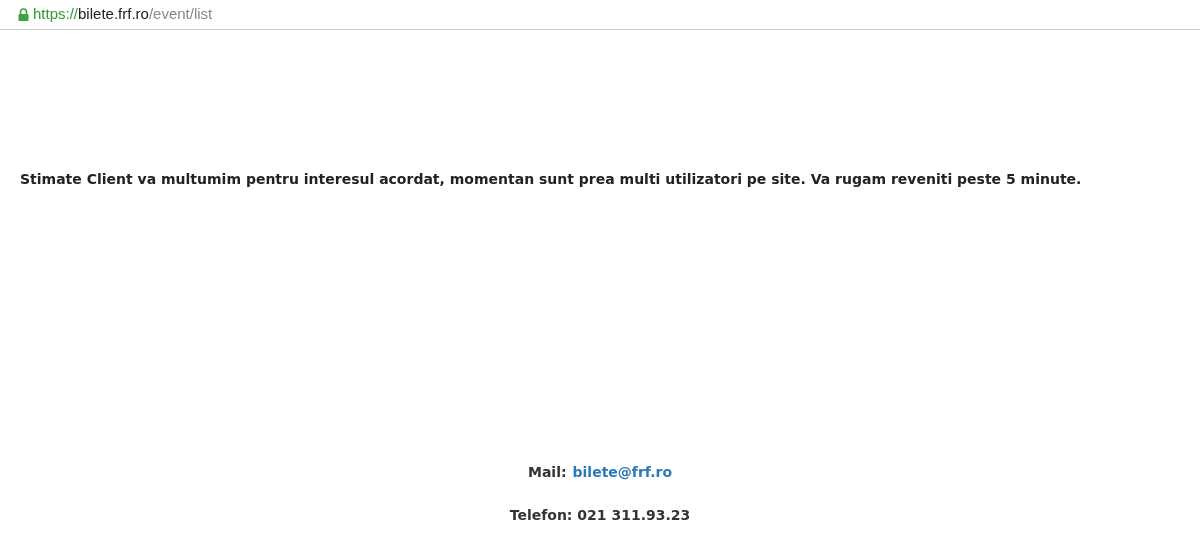 The height and width of the screenshot is (547, 1200). Describe the element at coordinates (551, 179) in the screenshot. I see `notice-message: Stimate Client va multumim pentru interesul acordat, momentan sunt prea multi utilizatori pe site. Va rugam reveniti peste 5 minute.` at that location.